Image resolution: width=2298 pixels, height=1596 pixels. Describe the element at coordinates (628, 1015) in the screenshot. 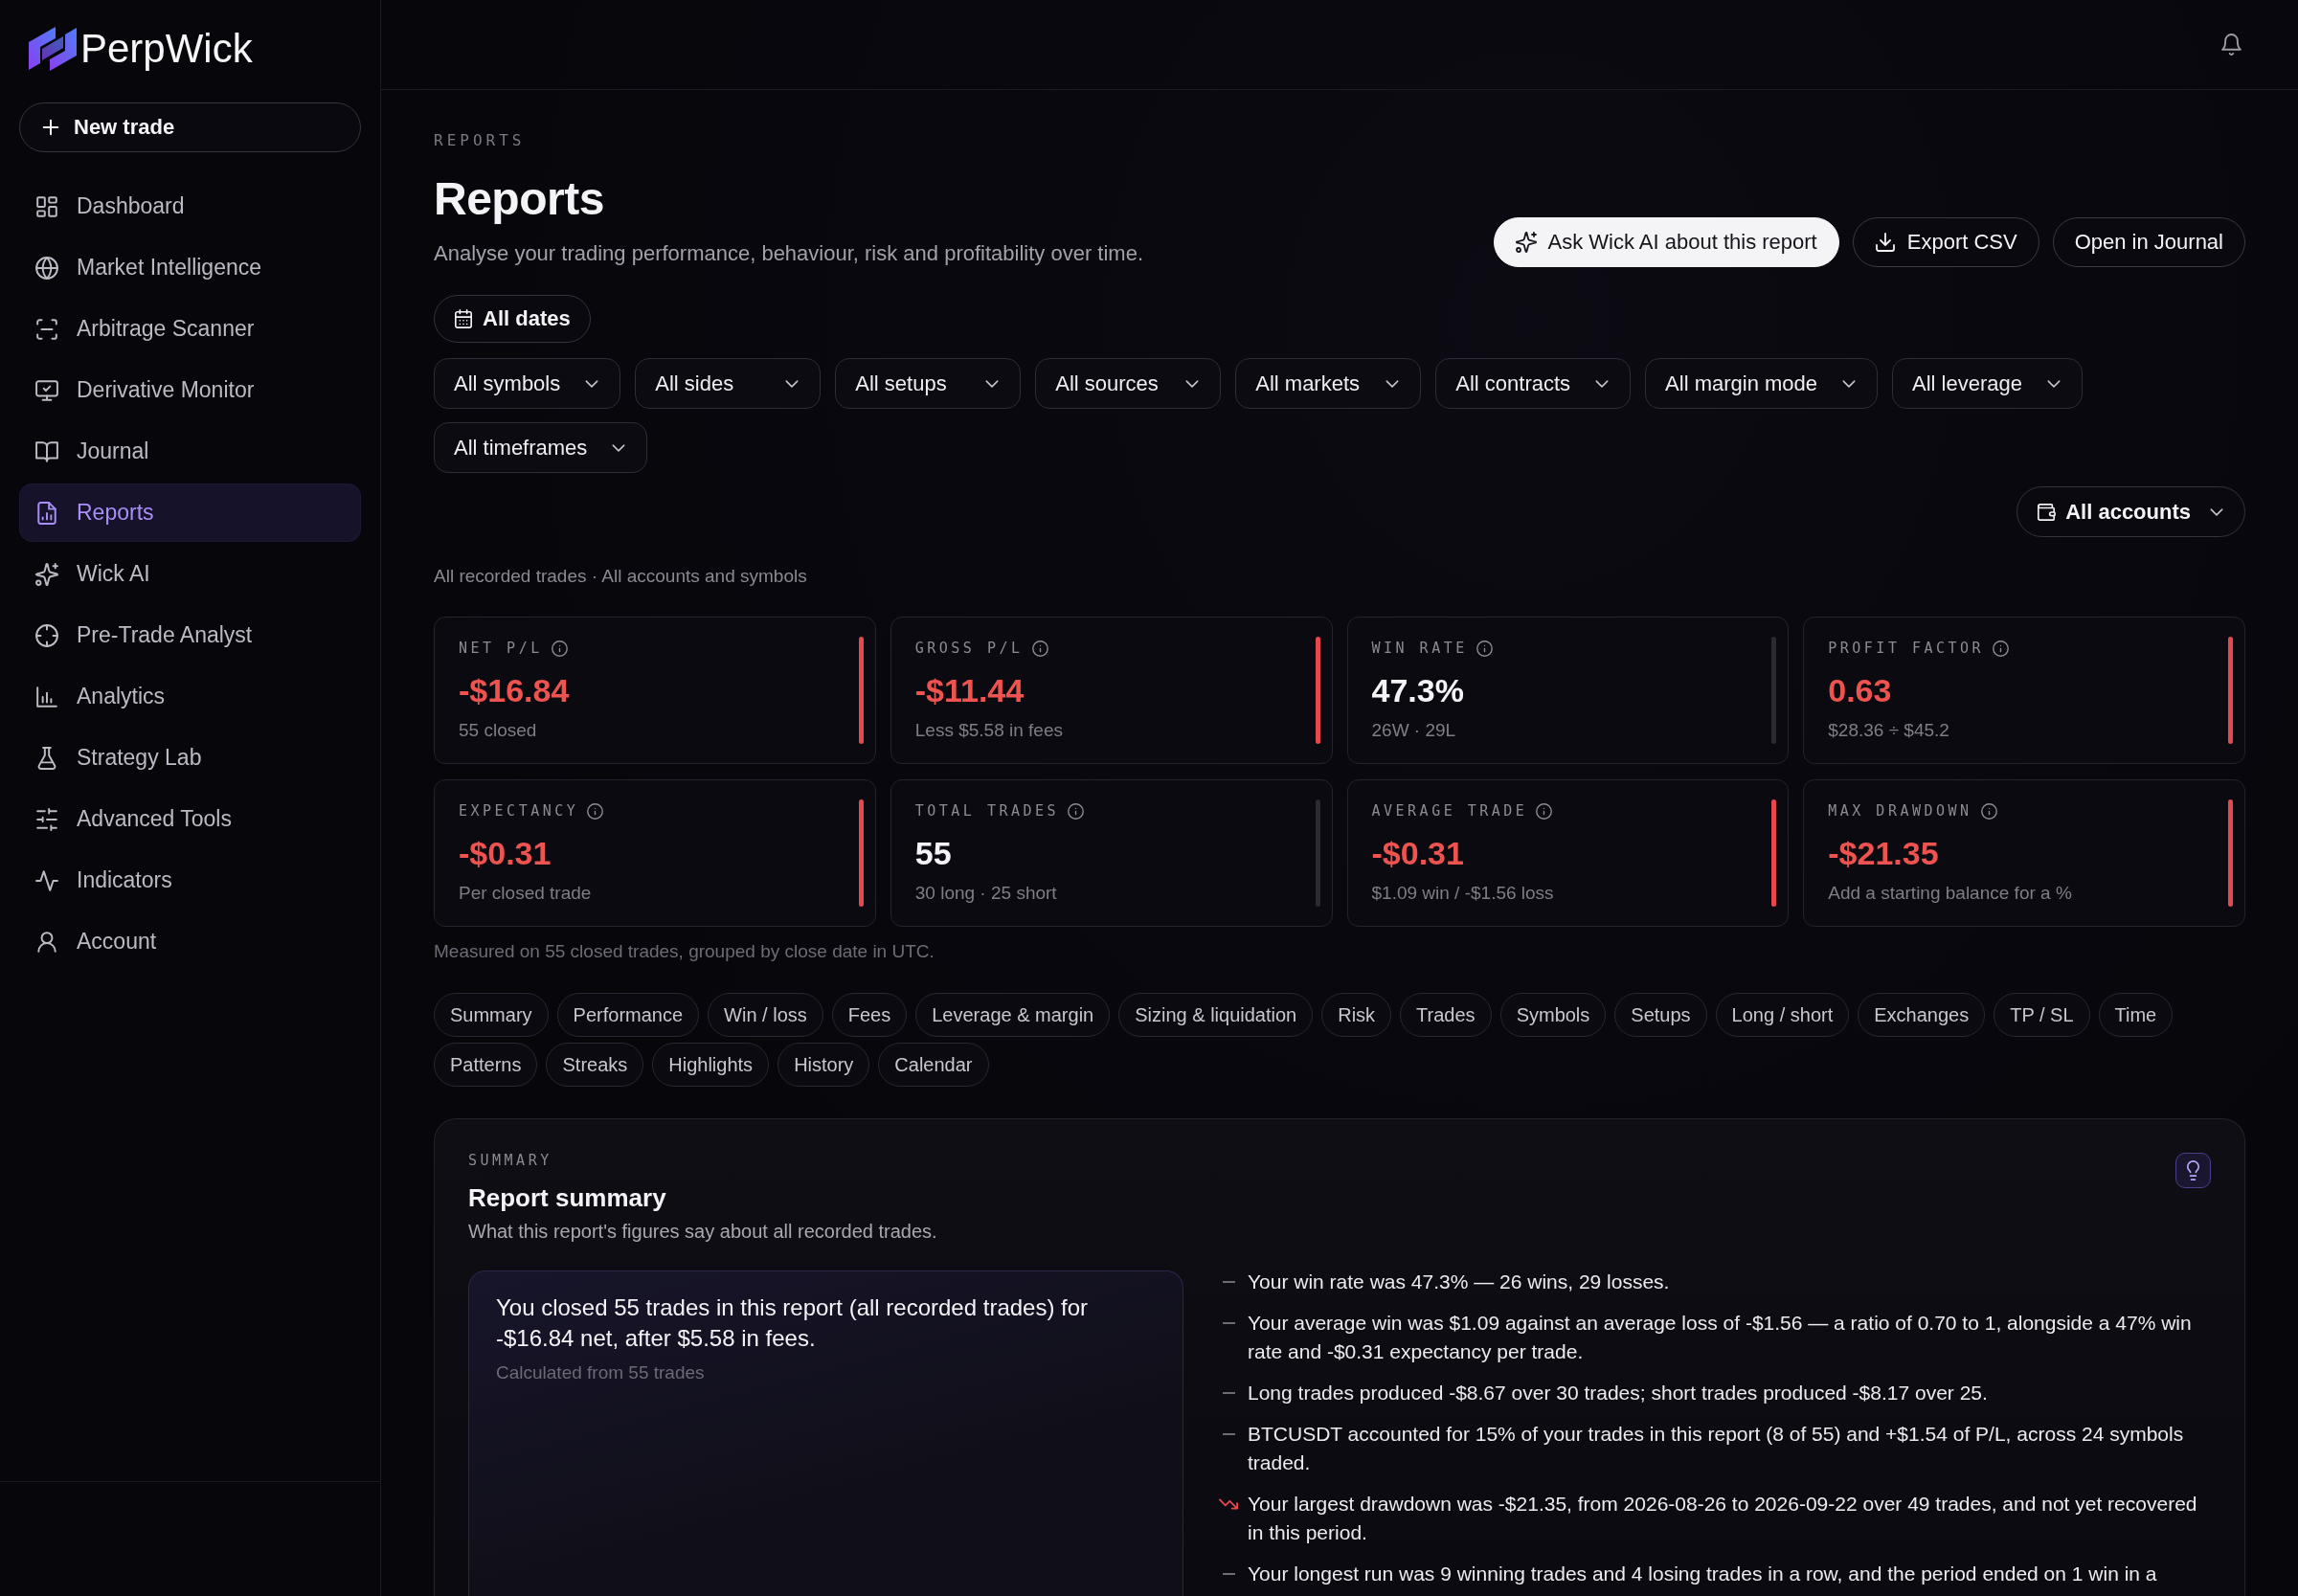

I see `report-tab: Performance` at that location.